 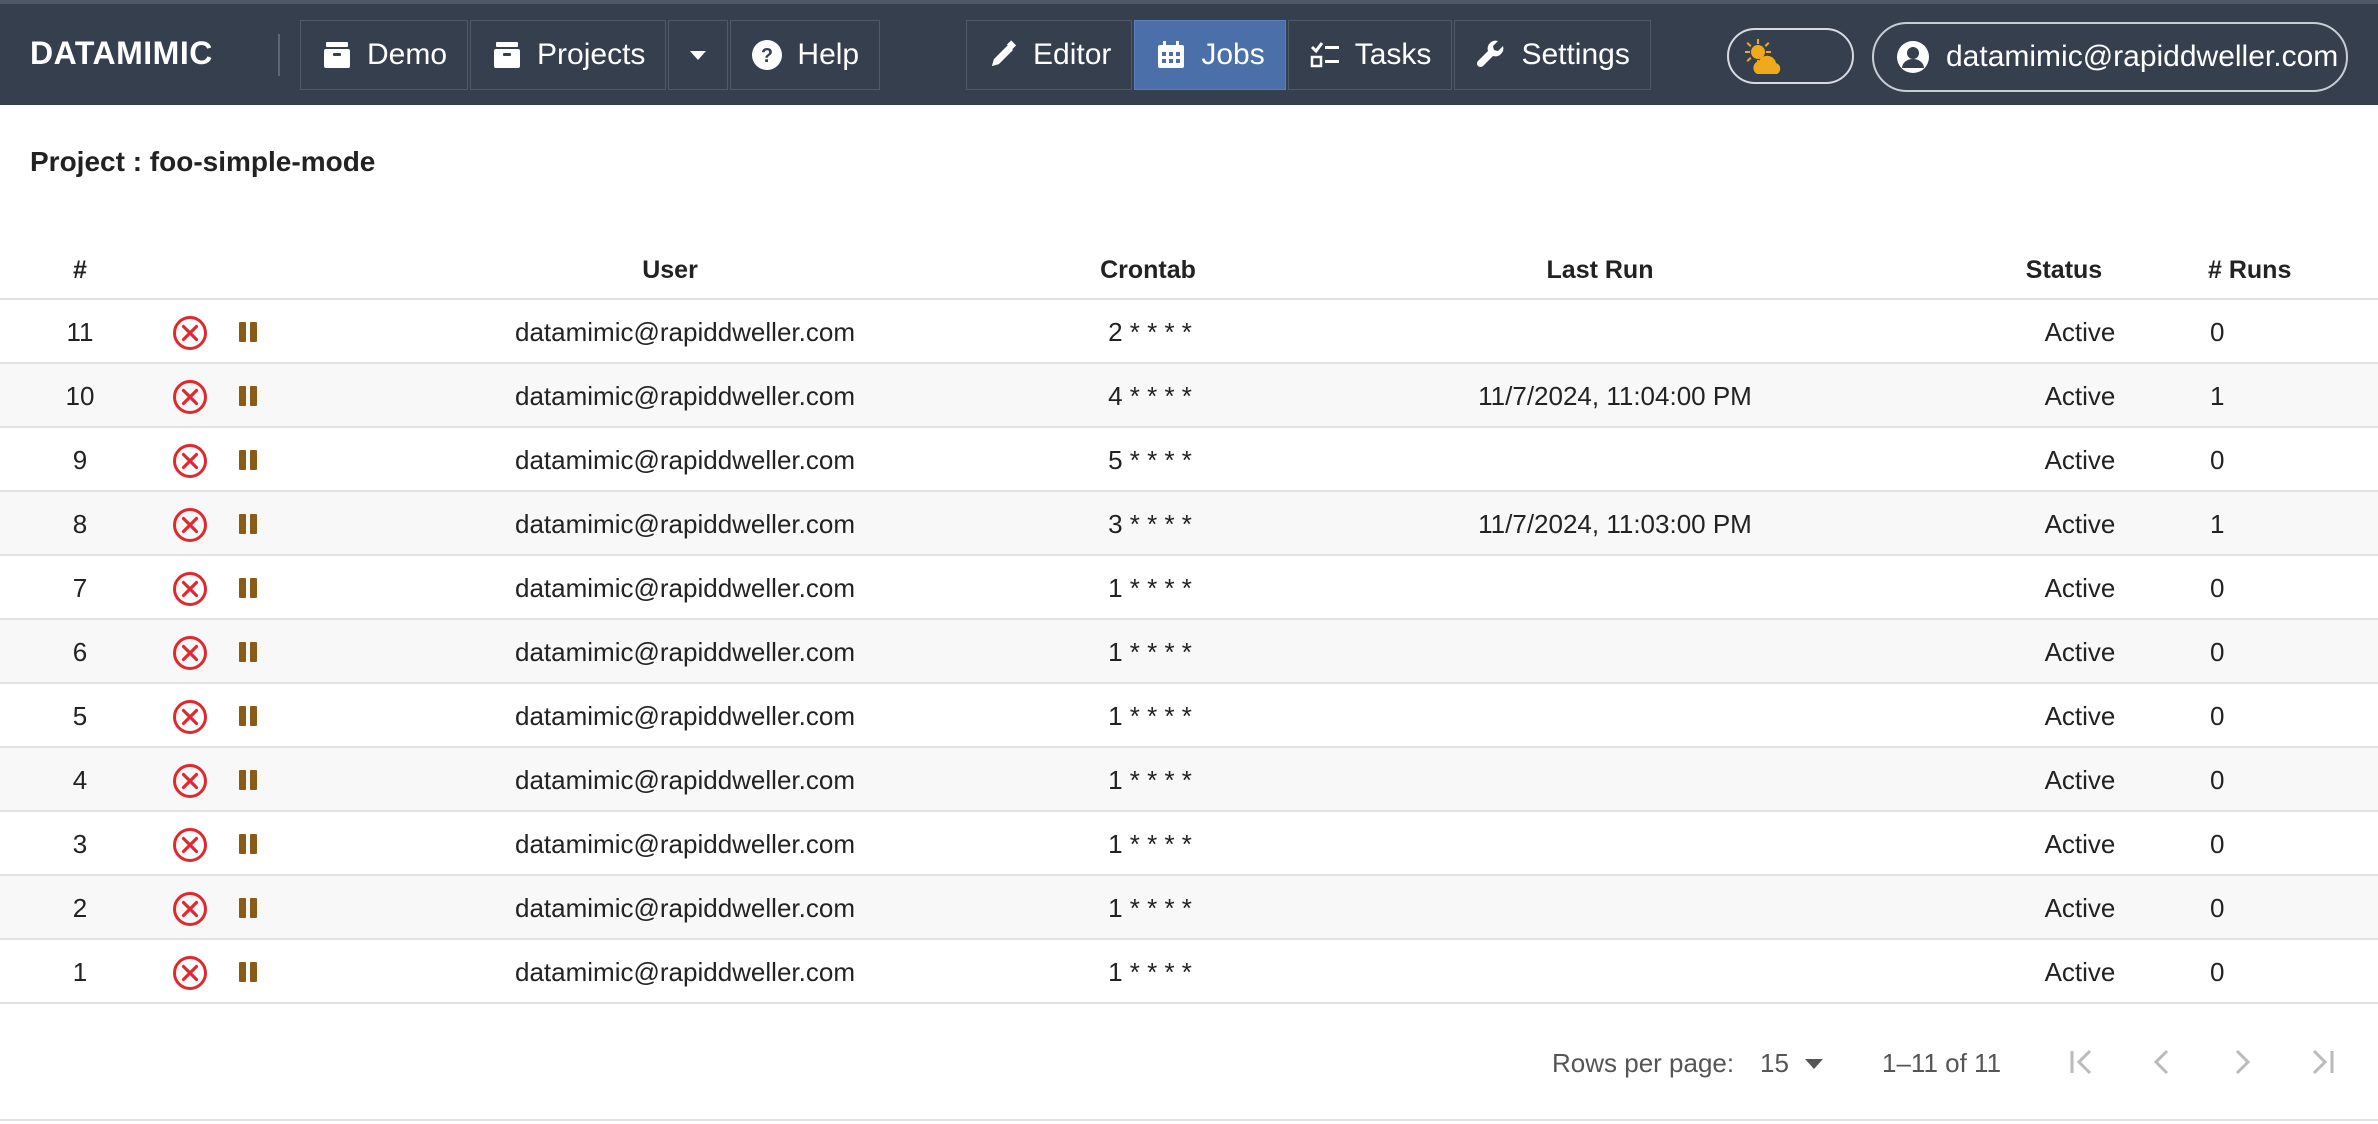 What do you see at coordinates (1615, 524) in the screenshot?
I see `row-last-run: 11/7/2024, 11:03:00 PM` at bounding box center [1615, 524].